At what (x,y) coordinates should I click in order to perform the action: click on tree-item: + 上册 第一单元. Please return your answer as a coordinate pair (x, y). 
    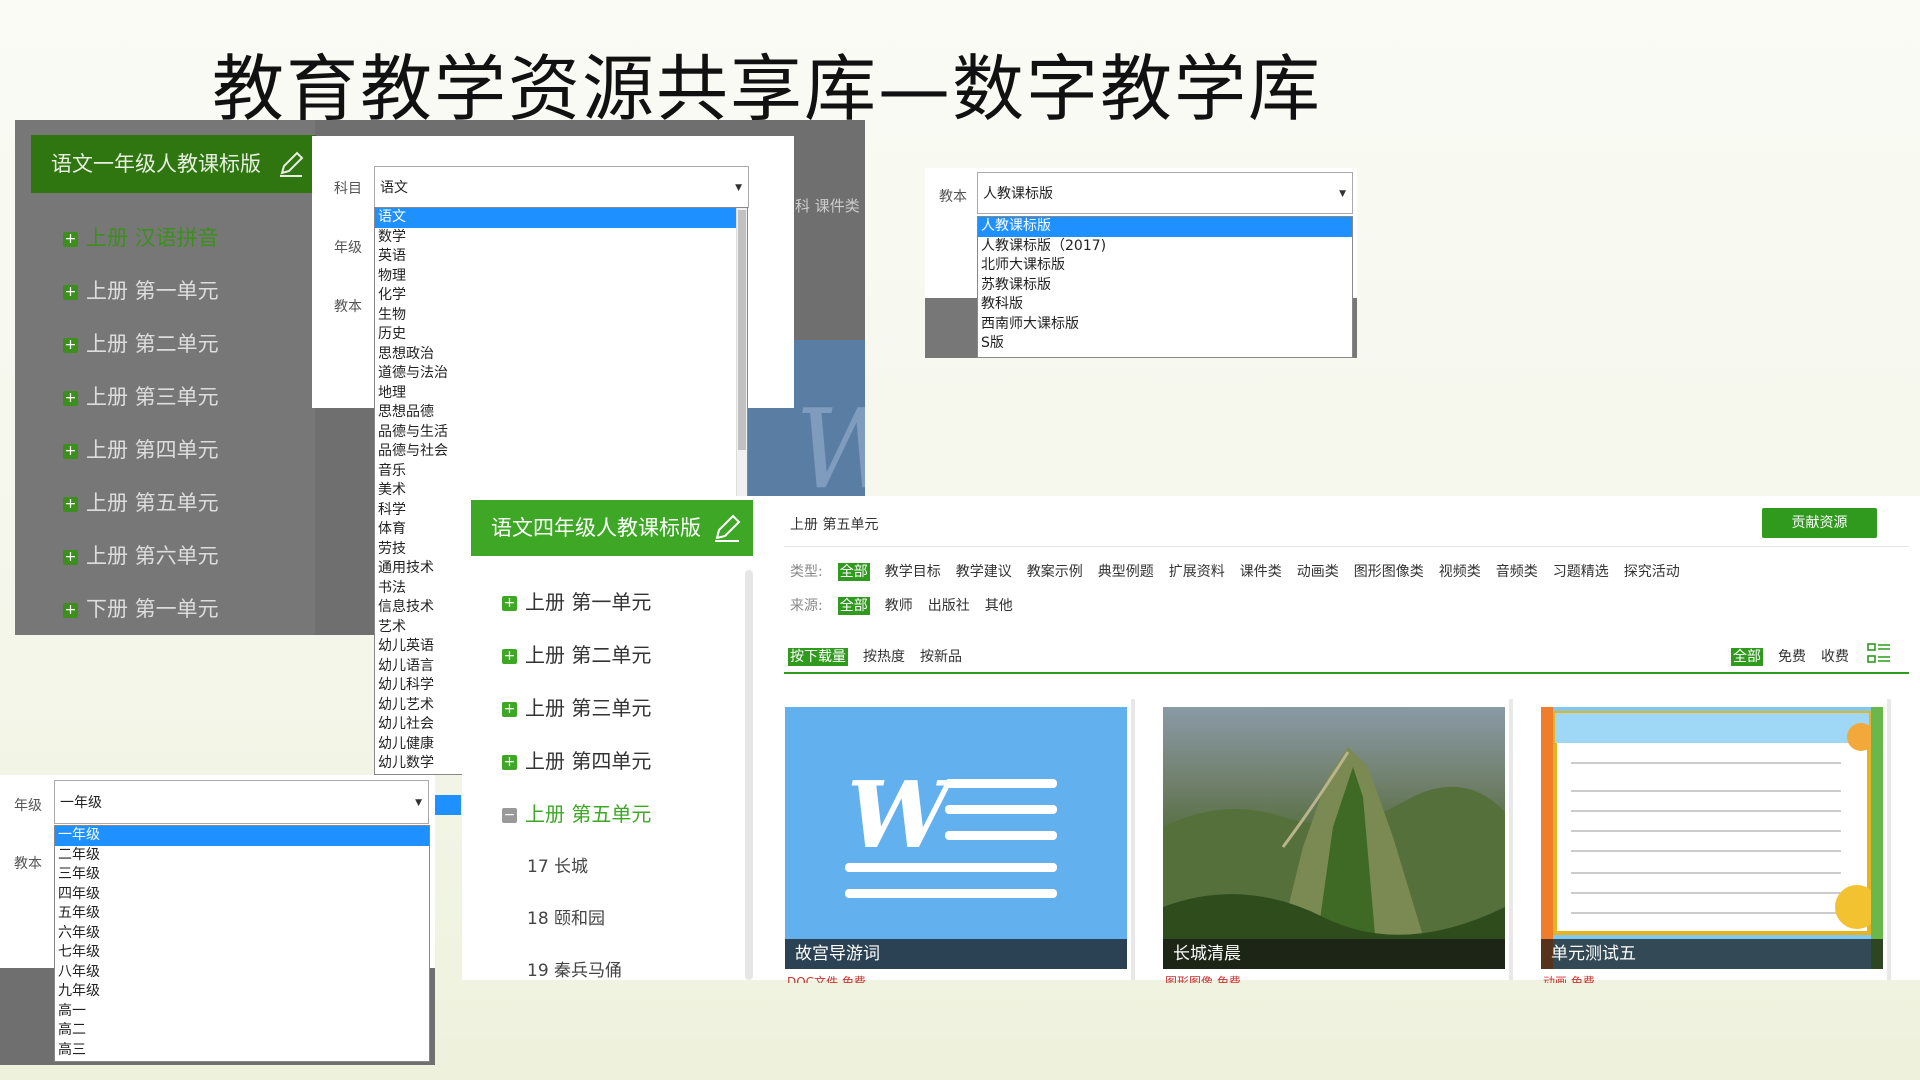
    Looking at the image, I should click on (141, 290).